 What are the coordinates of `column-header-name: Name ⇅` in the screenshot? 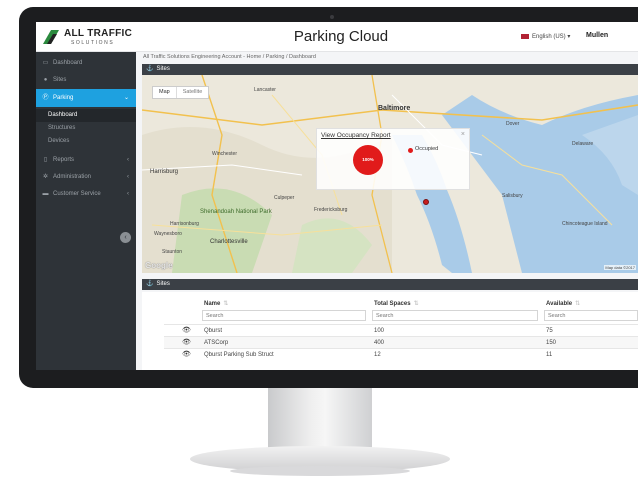 It's located at (216, 303).